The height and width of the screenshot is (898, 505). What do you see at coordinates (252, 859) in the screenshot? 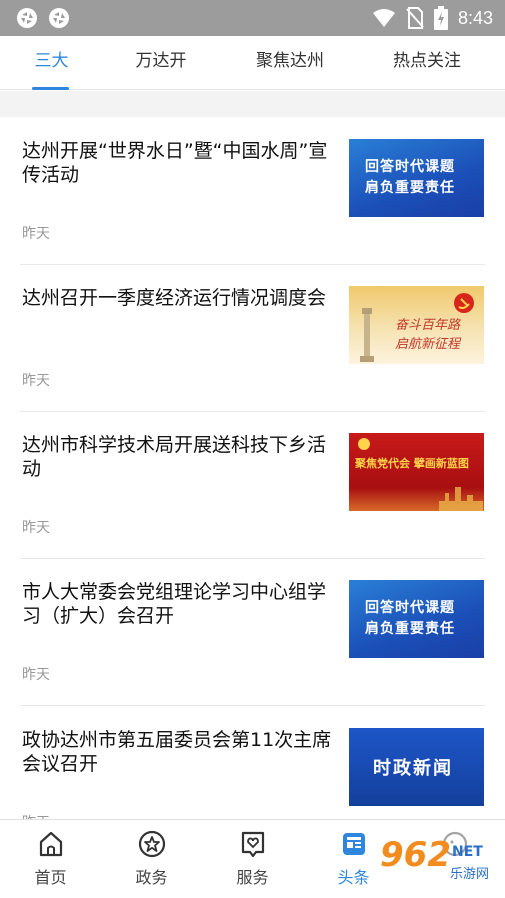
I see `nav-services: 服务` at bounding box center [252, 859].